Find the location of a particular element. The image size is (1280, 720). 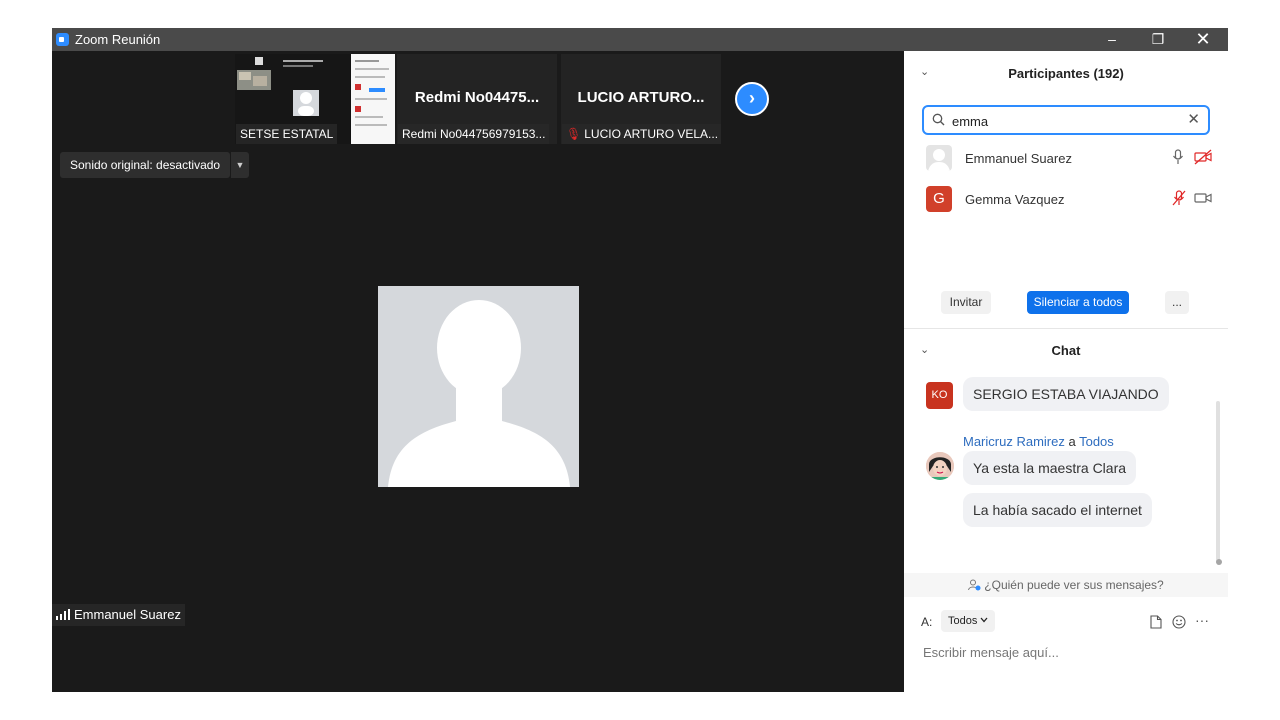

chat-scrollbar is located at coordinates (1218, 482).